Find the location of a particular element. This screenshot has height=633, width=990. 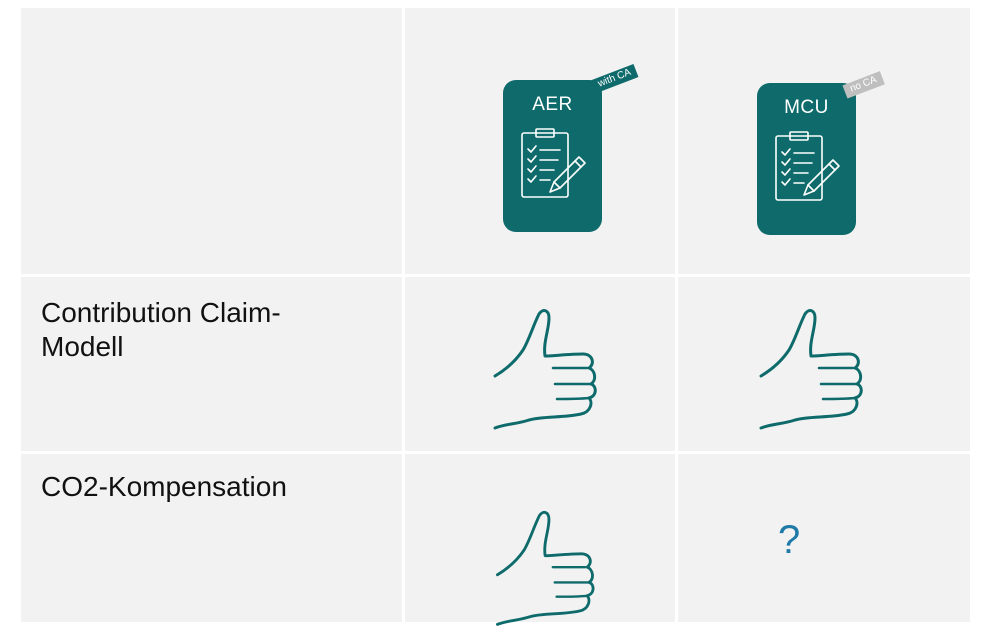

card-title: MCU is located at coordinates (806, 107).